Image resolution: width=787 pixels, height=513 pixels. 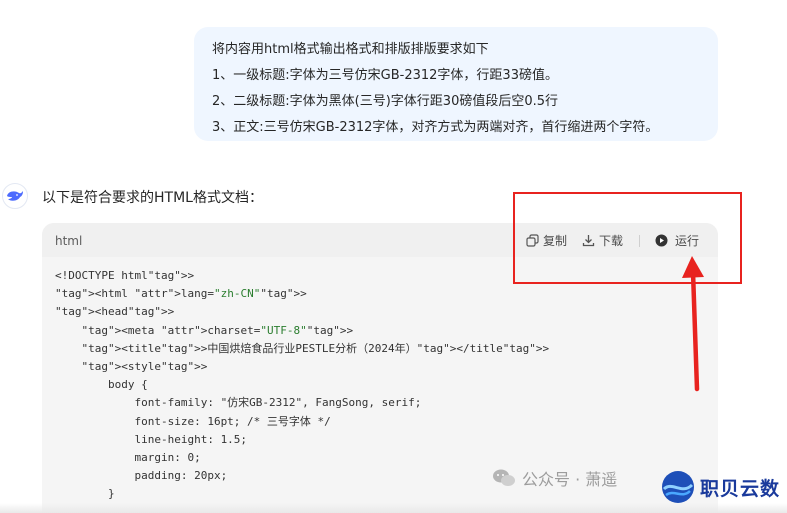 I want to click on code-line: line-height: 1.5;, so click(x=151, y=439).